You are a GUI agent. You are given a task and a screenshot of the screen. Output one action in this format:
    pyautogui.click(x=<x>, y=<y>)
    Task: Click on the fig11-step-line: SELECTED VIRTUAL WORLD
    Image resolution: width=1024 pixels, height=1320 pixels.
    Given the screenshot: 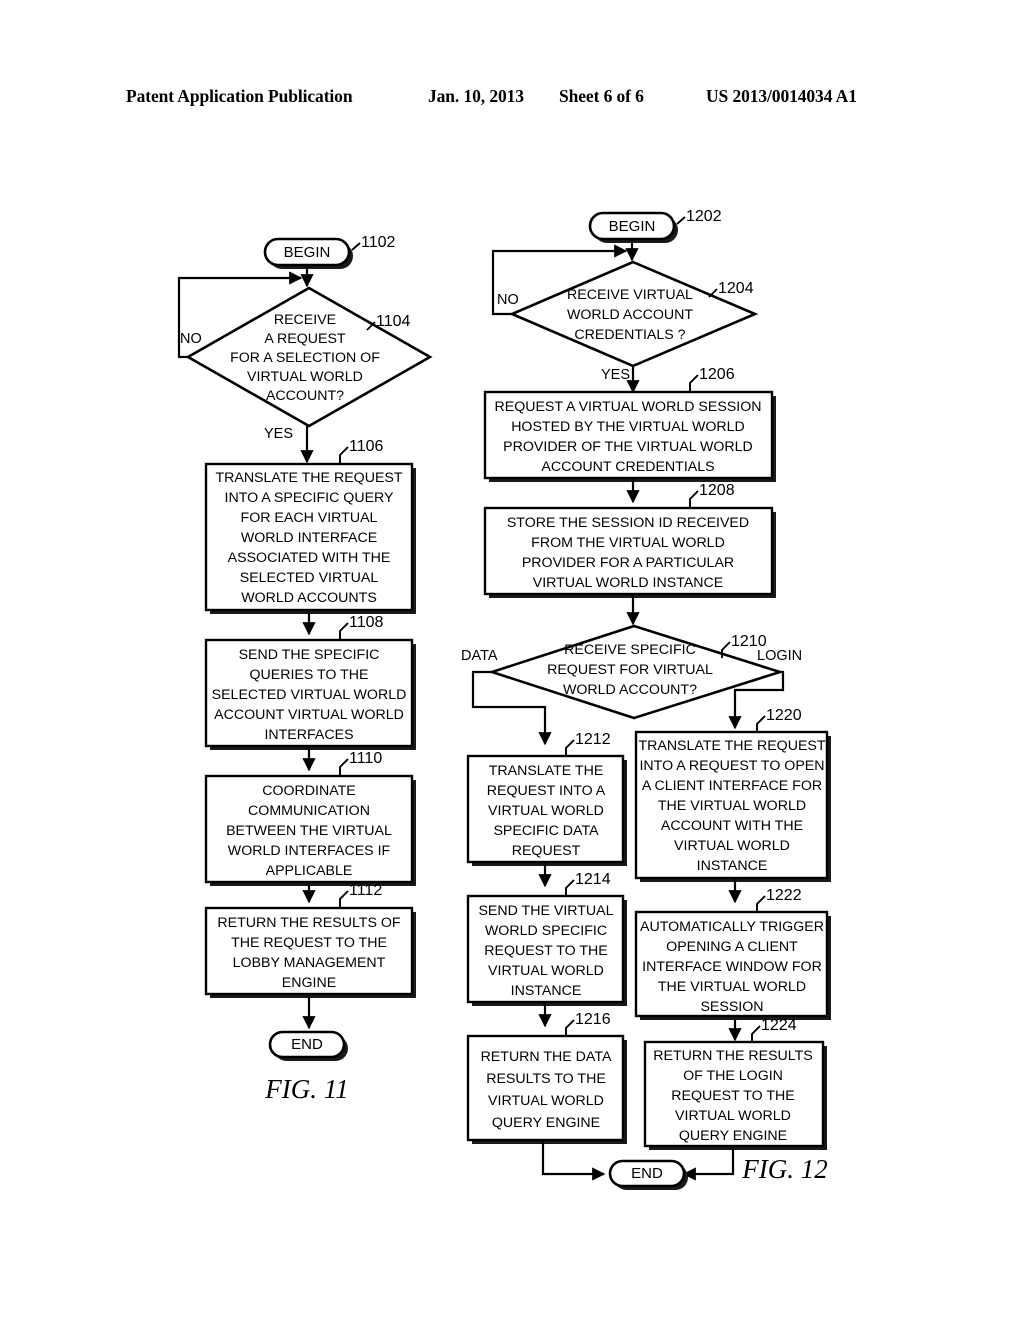 What is the action you would take?
    pyautogui.click(x=309, y=695)
    